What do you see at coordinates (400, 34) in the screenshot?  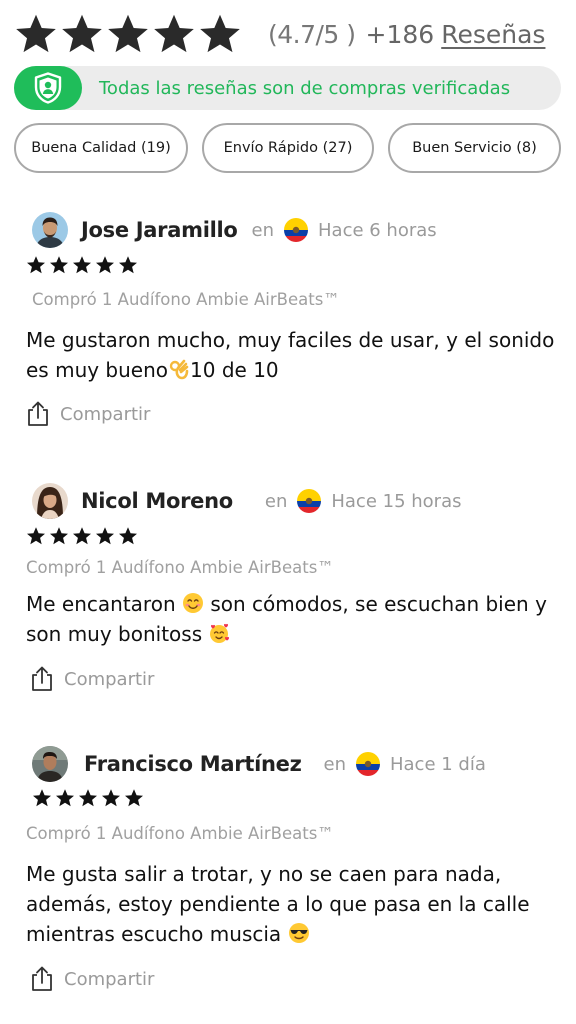 I see `review-count: +186` at bounding box center [400, 34].